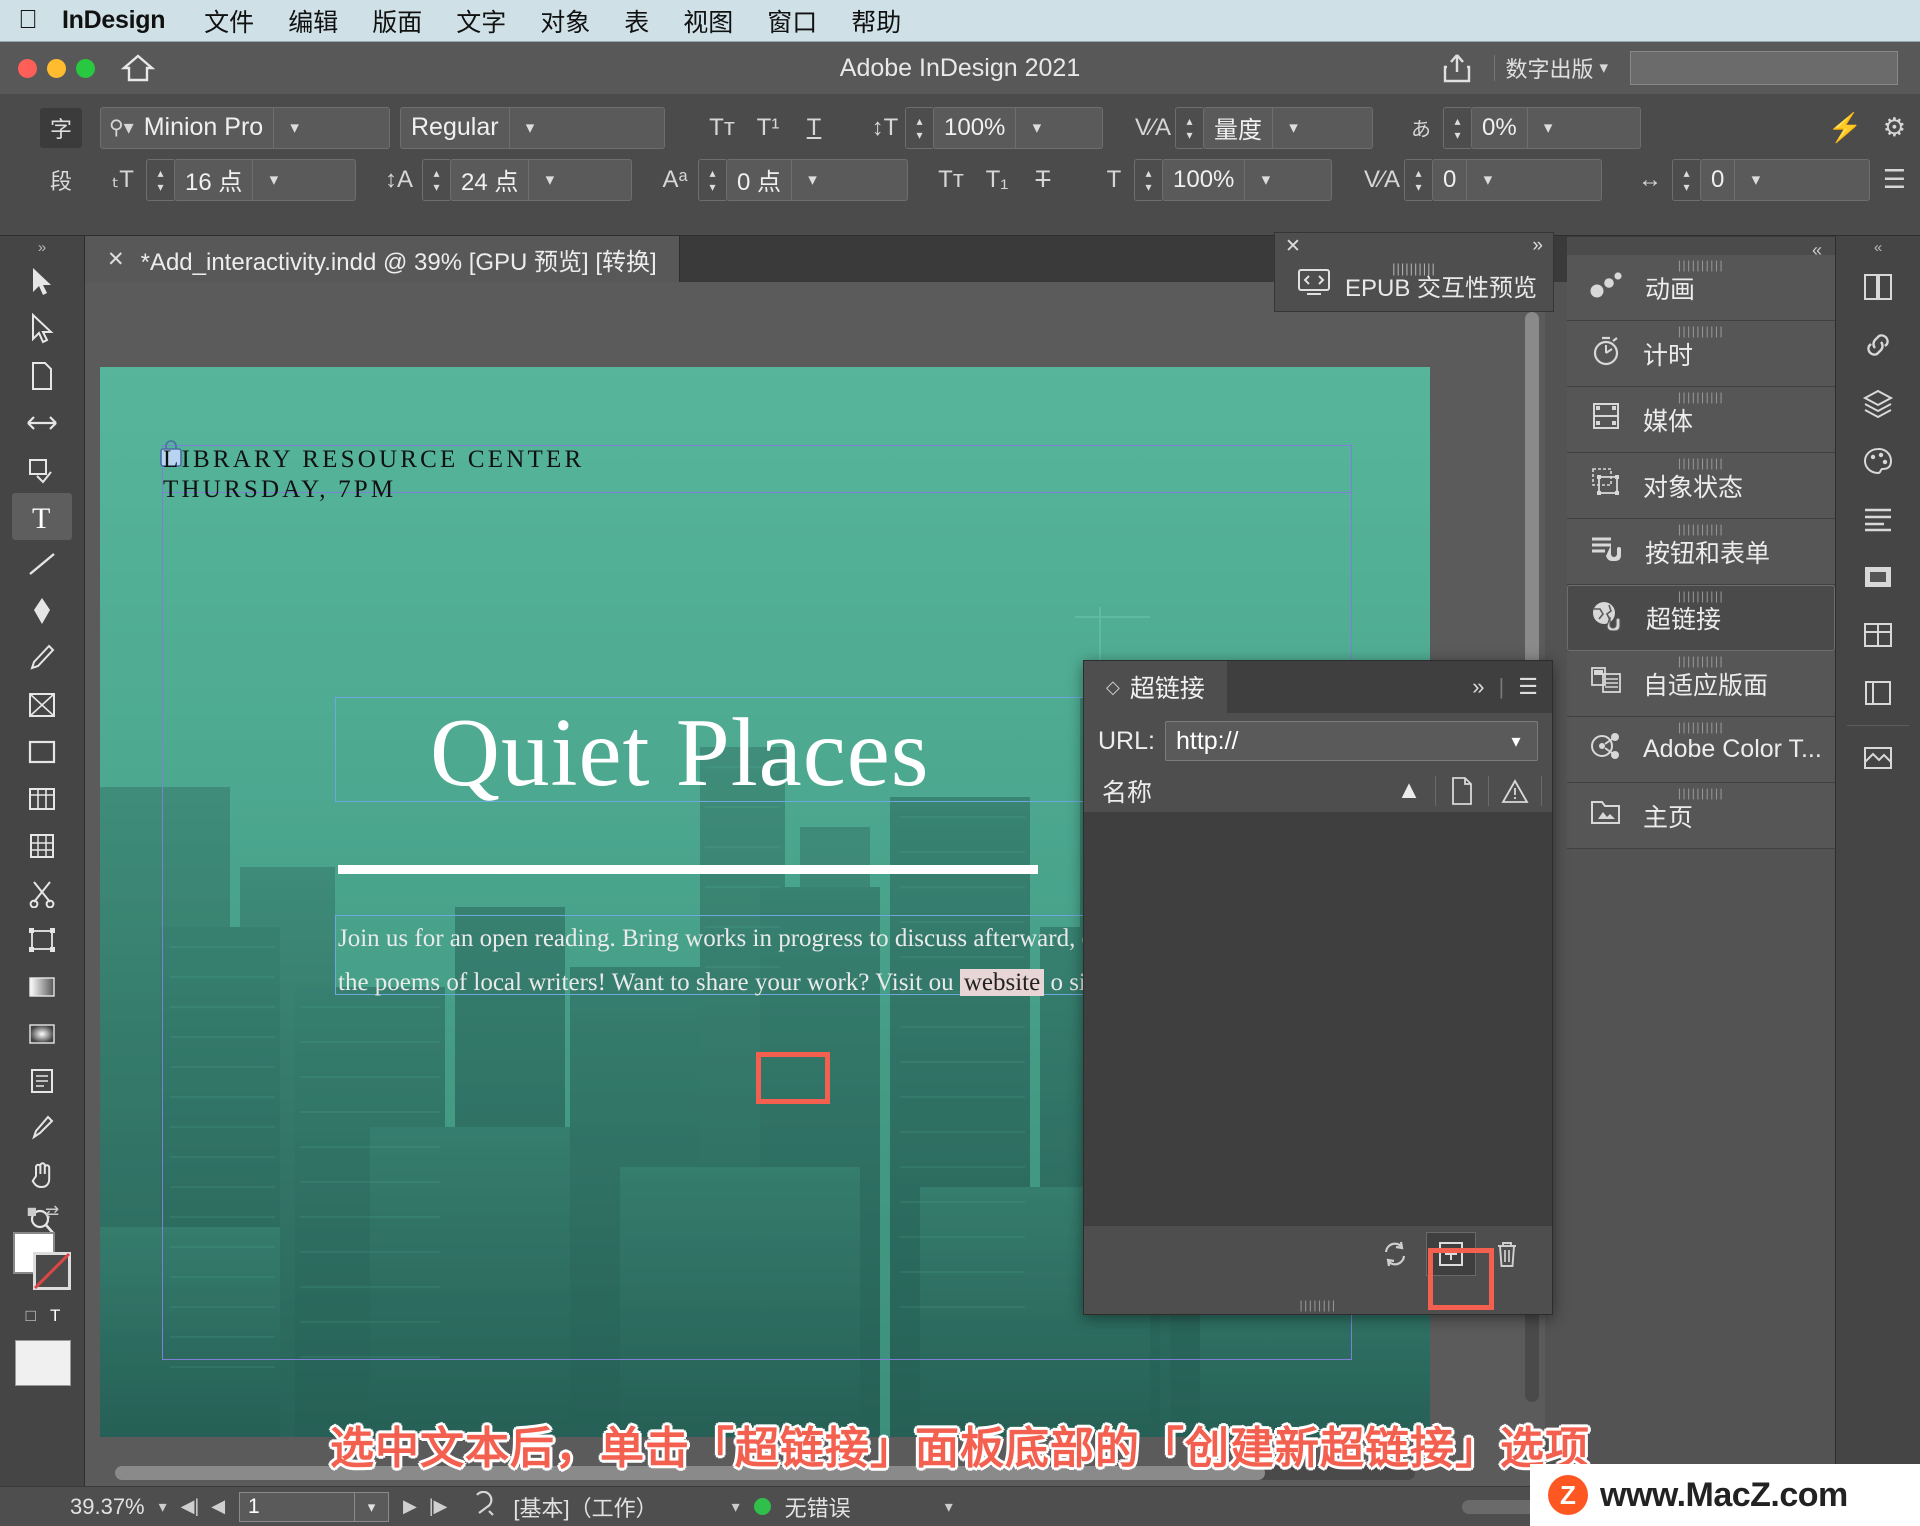 The image size is (1920, 1526). What do you see at coordinates (1318, 1305) in the screenshot?
I see `panel-resize-grip: ||||||||` at bounding box center [1318, 1305].